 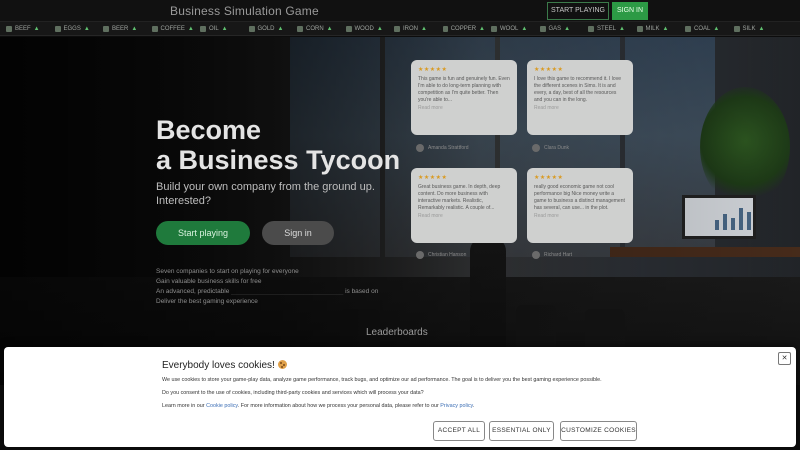 I want to click on ticker-label: BEER, so click(x=120, y=28).